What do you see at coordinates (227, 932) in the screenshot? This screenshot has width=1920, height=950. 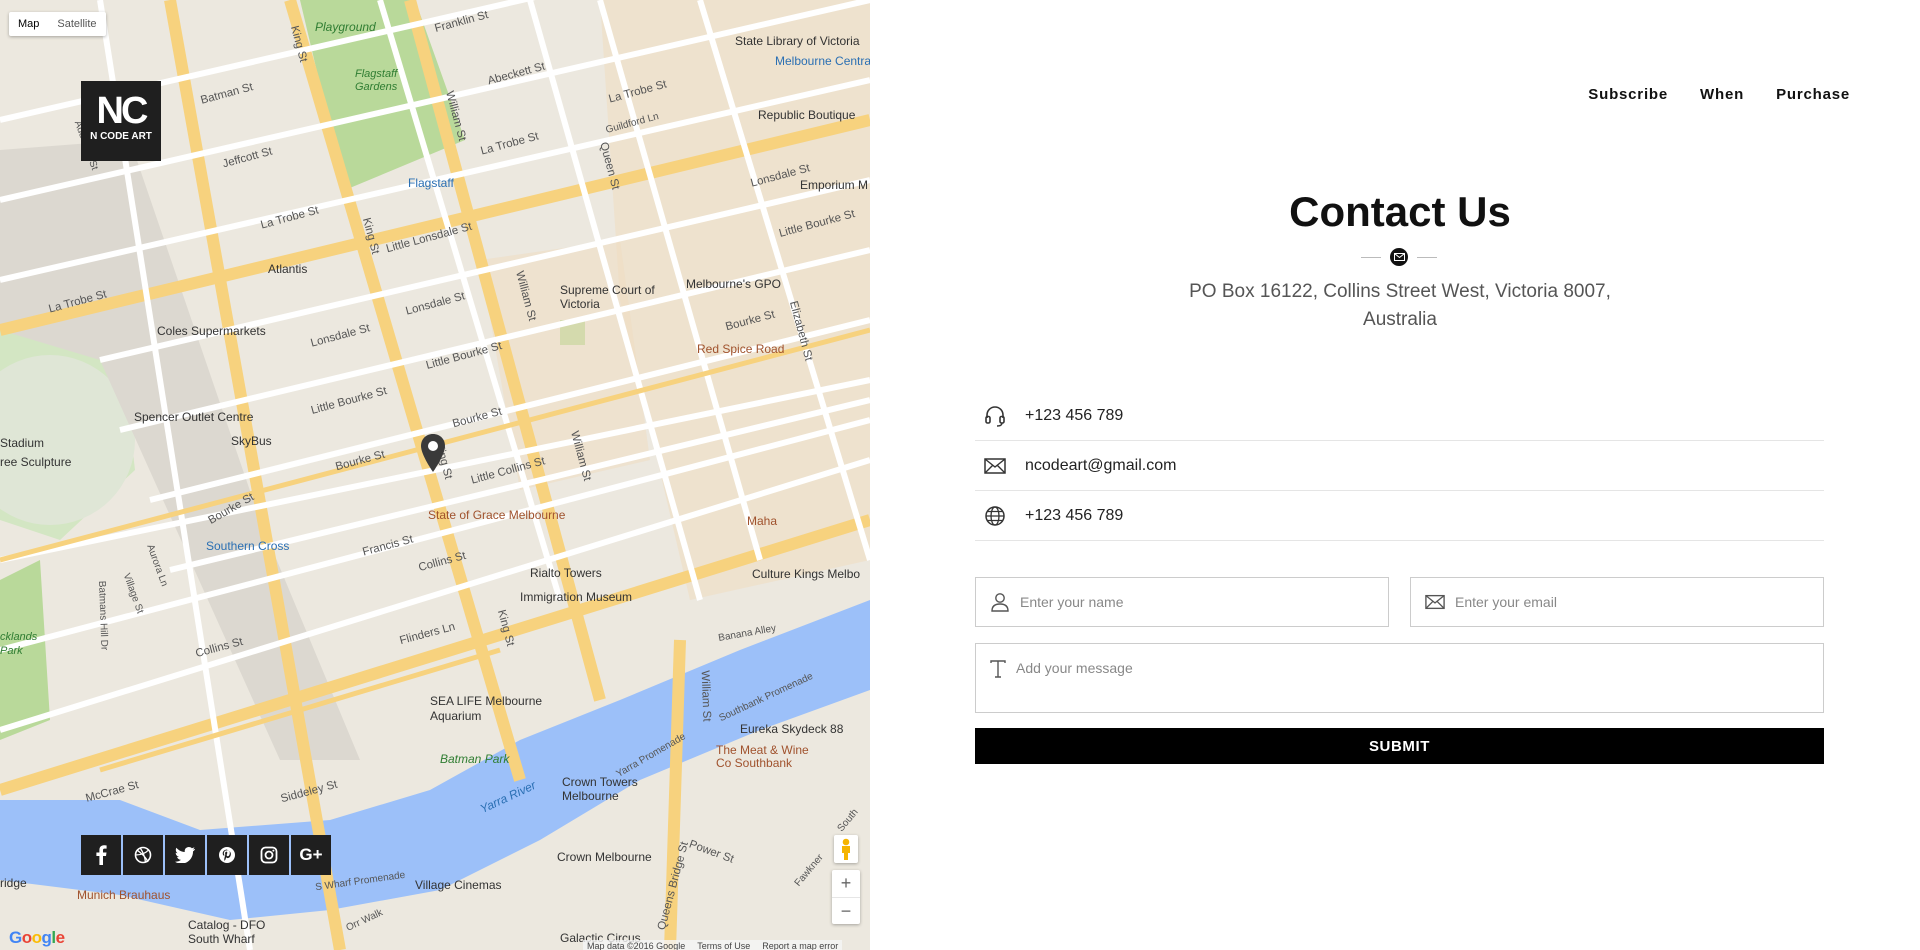 I see `map-label-catalog: Catalog - DFO South Wharf` at bounding box center [227, 932].